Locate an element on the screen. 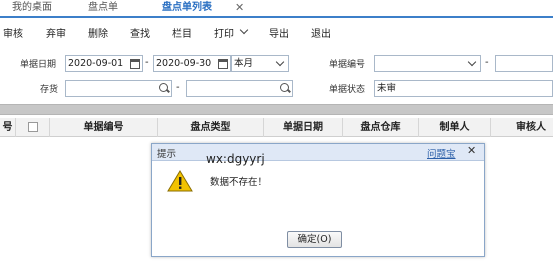 The width and height of the screenshot is (553, 264). warning-icon is located at coordinates (180, 181).